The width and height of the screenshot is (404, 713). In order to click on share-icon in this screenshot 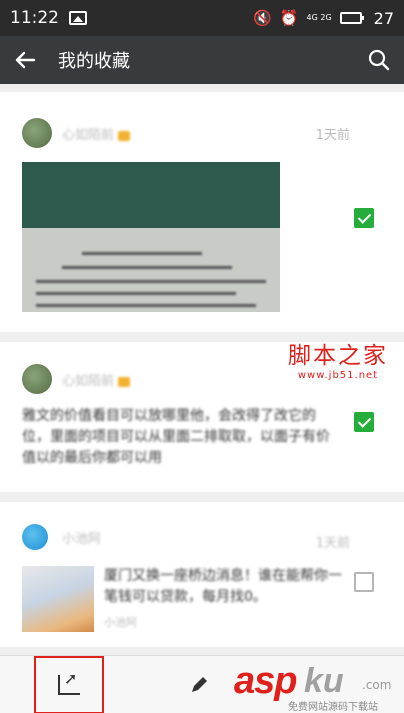, I will do `click(69, 682)`.